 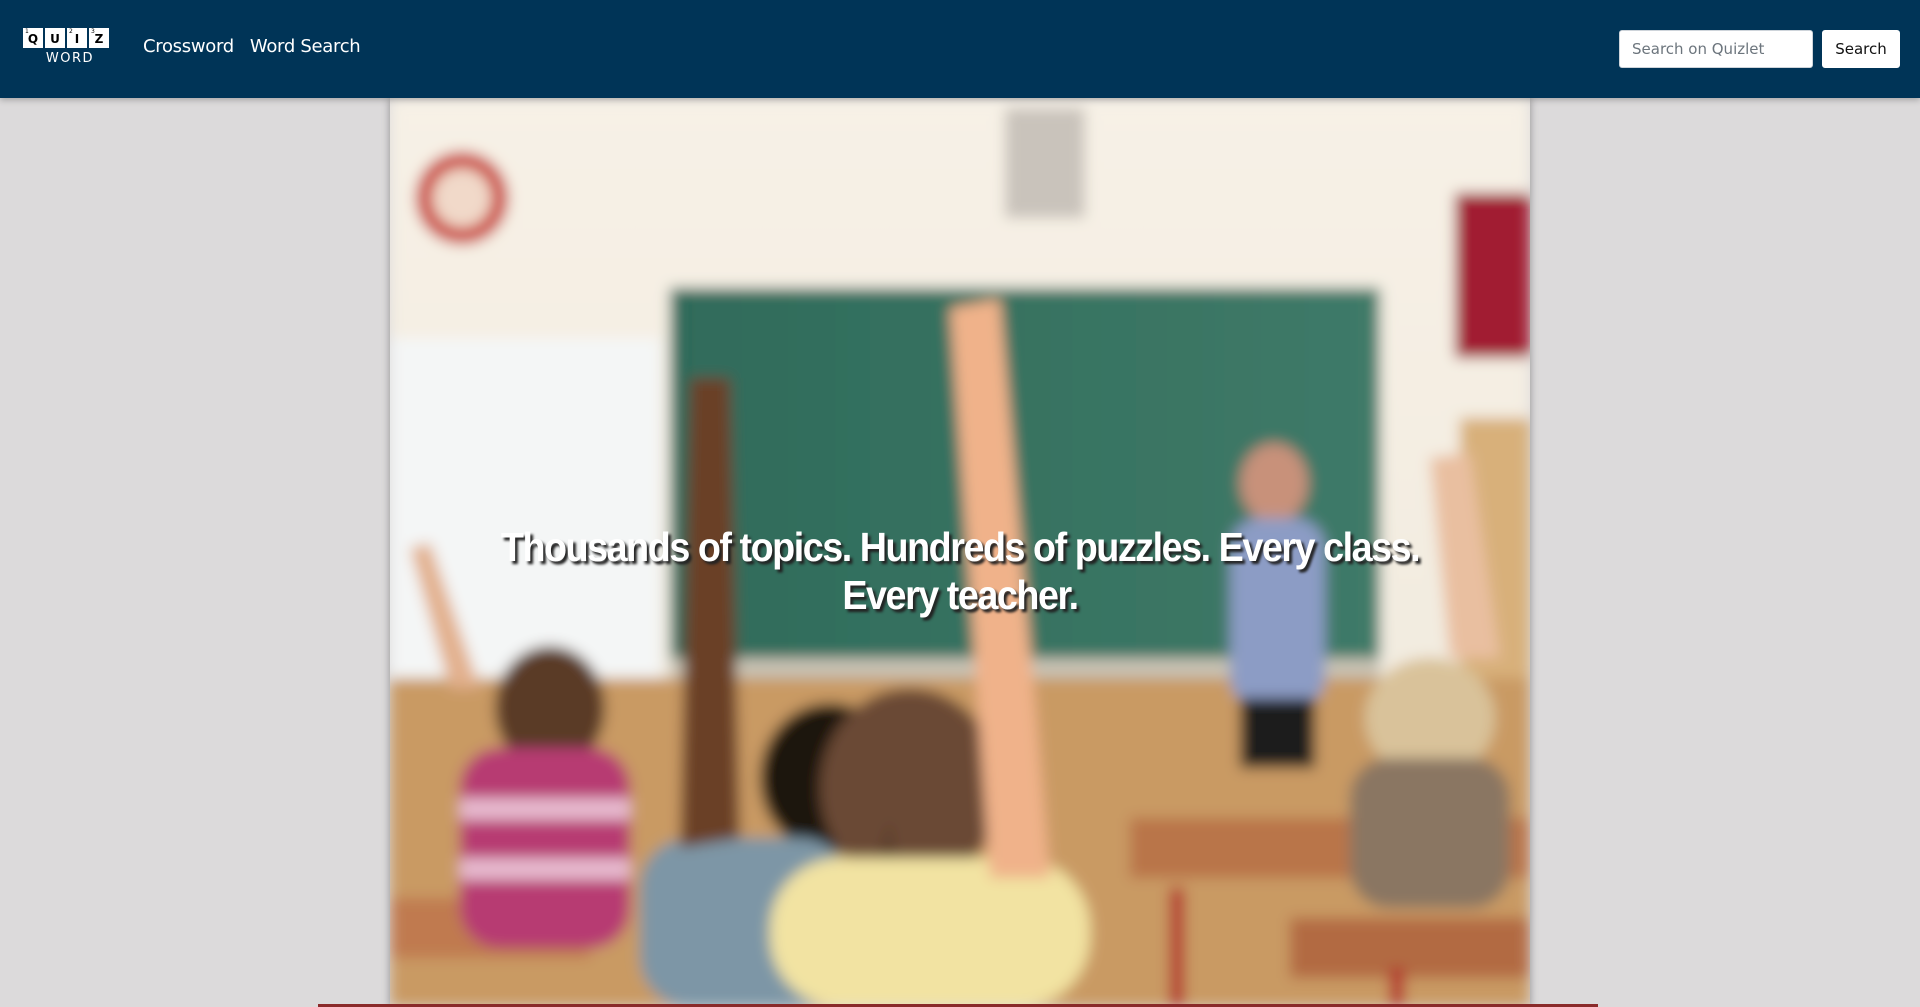 What do you see at coordinates (27, 31) in the screenshot?
I see `logo-tile-number: 1` at bounding box center [27, 31].